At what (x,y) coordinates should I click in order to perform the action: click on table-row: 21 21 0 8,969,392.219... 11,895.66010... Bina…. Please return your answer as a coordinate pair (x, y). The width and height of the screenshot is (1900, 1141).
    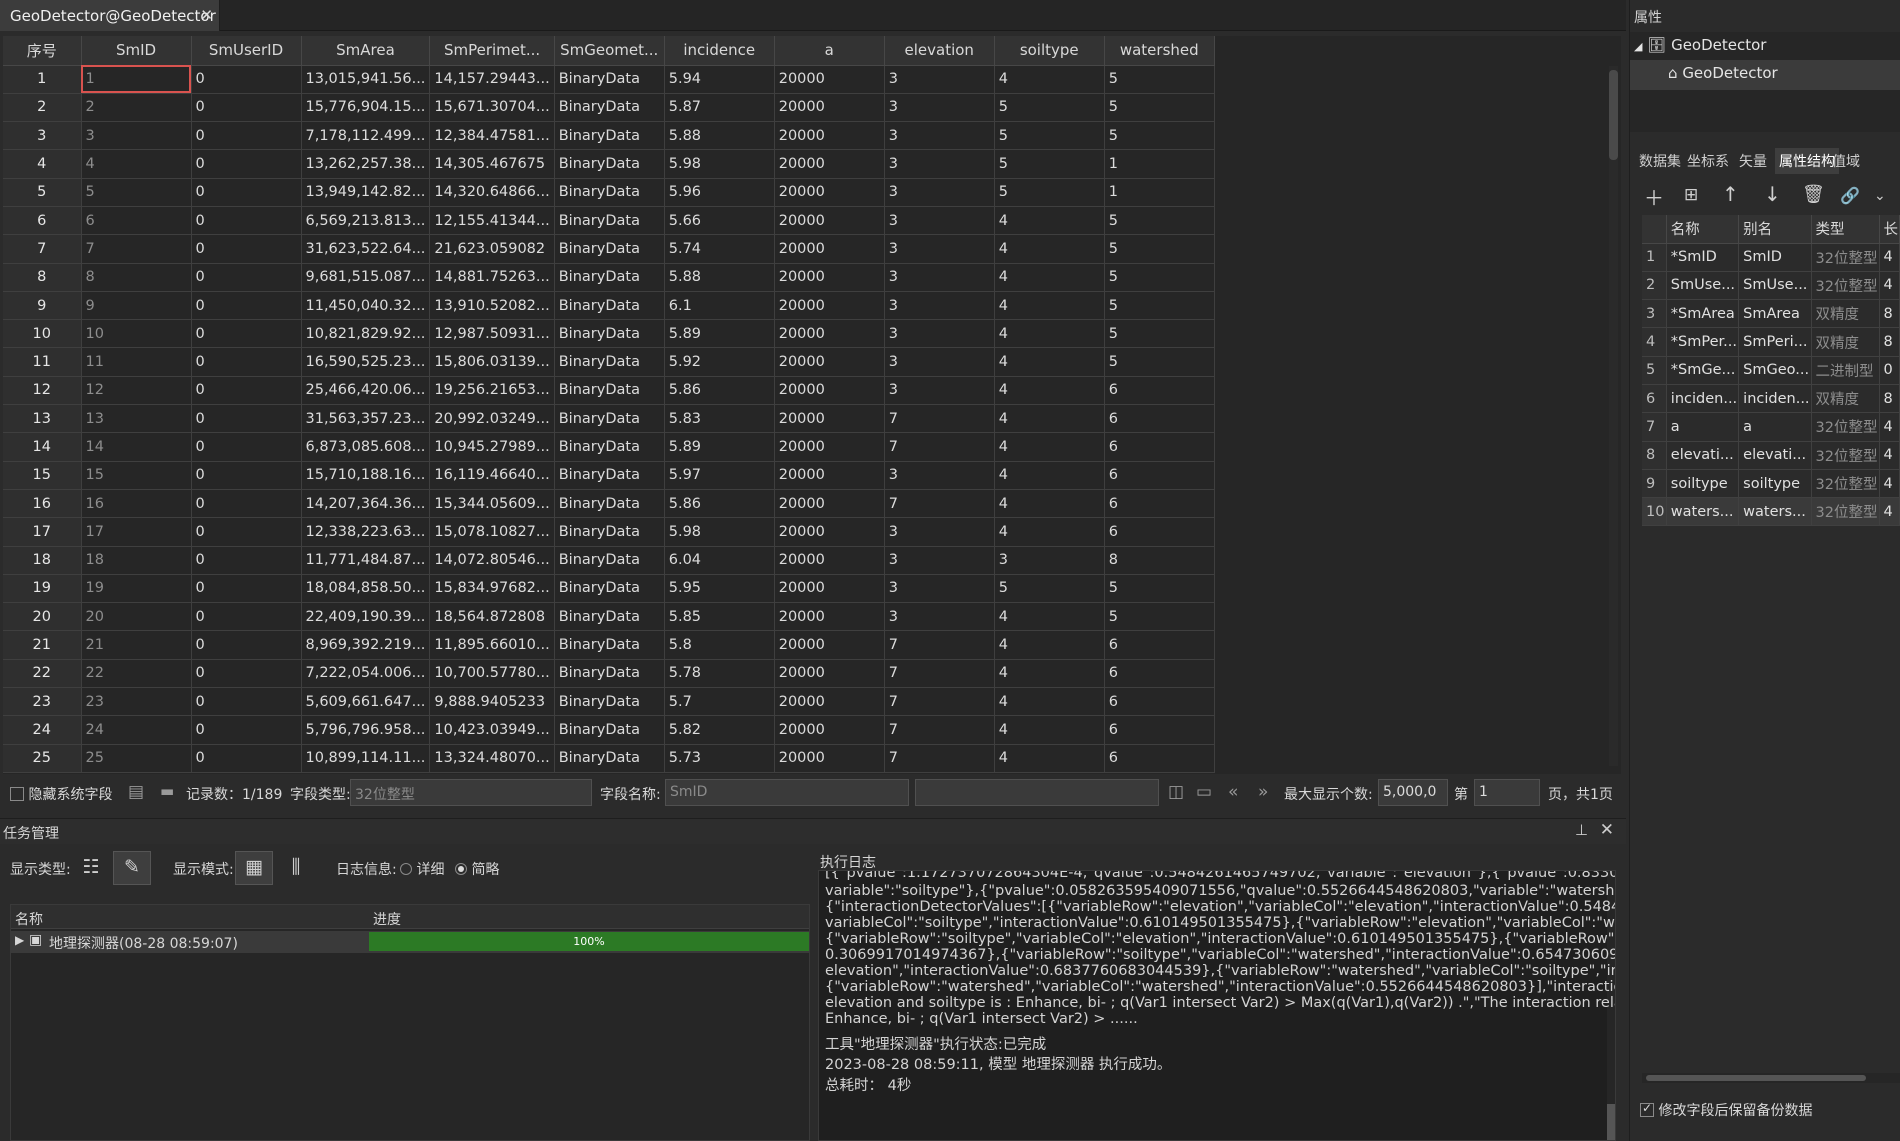
    Looking at the image, I should click on (609, 645).